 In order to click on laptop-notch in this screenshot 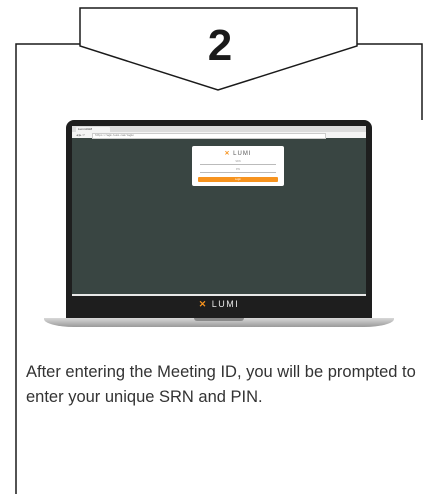, I will do `click(219, 319)`.